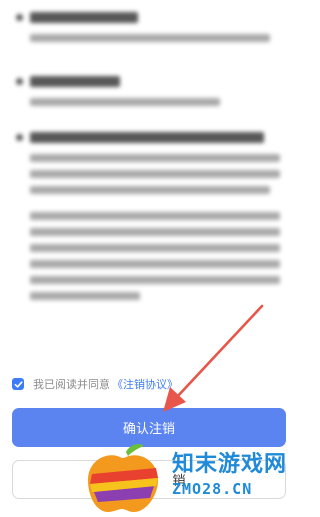 The width and height of the screenshot is (320, 517). I want to click on watermark-cn-text: 知末游戏网, so click(230, 464).